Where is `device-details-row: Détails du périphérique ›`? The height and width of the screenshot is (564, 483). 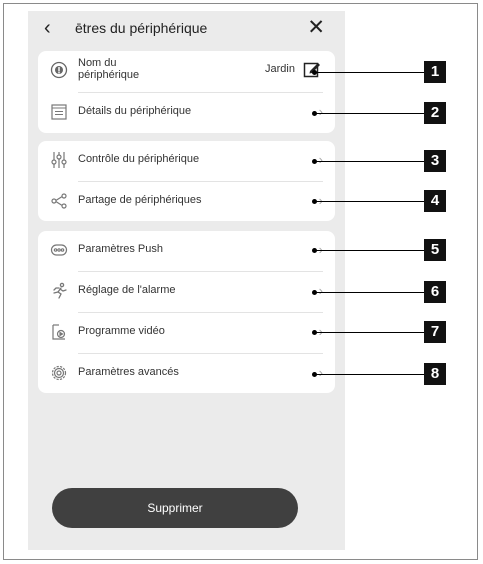 device-details-row: Détails du périphérique › is located at coordinates (186, 112).